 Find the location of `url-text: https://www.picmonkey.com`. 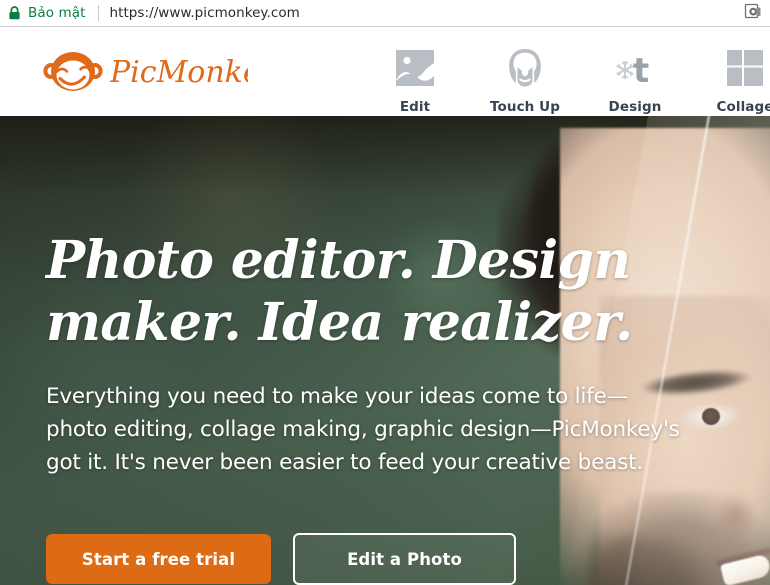

url-text: https://www.picmonkey.com is located at coordinates (205, 13).